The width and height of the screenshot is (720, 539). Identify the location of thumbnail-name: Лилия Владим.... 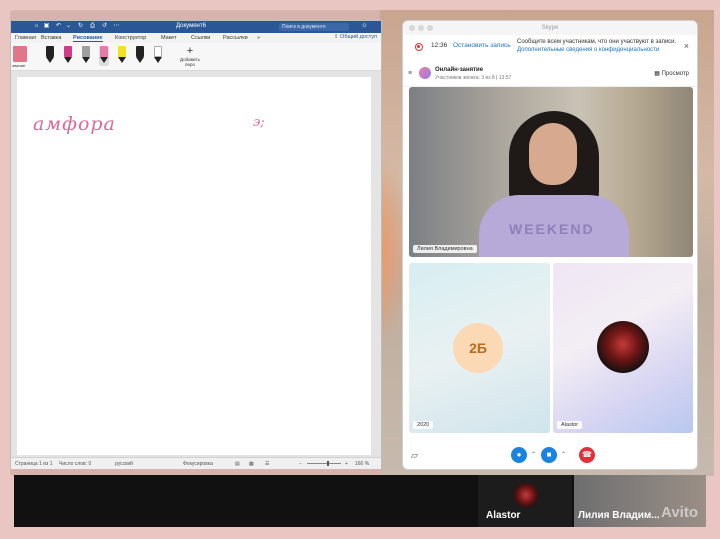
(619, 515).